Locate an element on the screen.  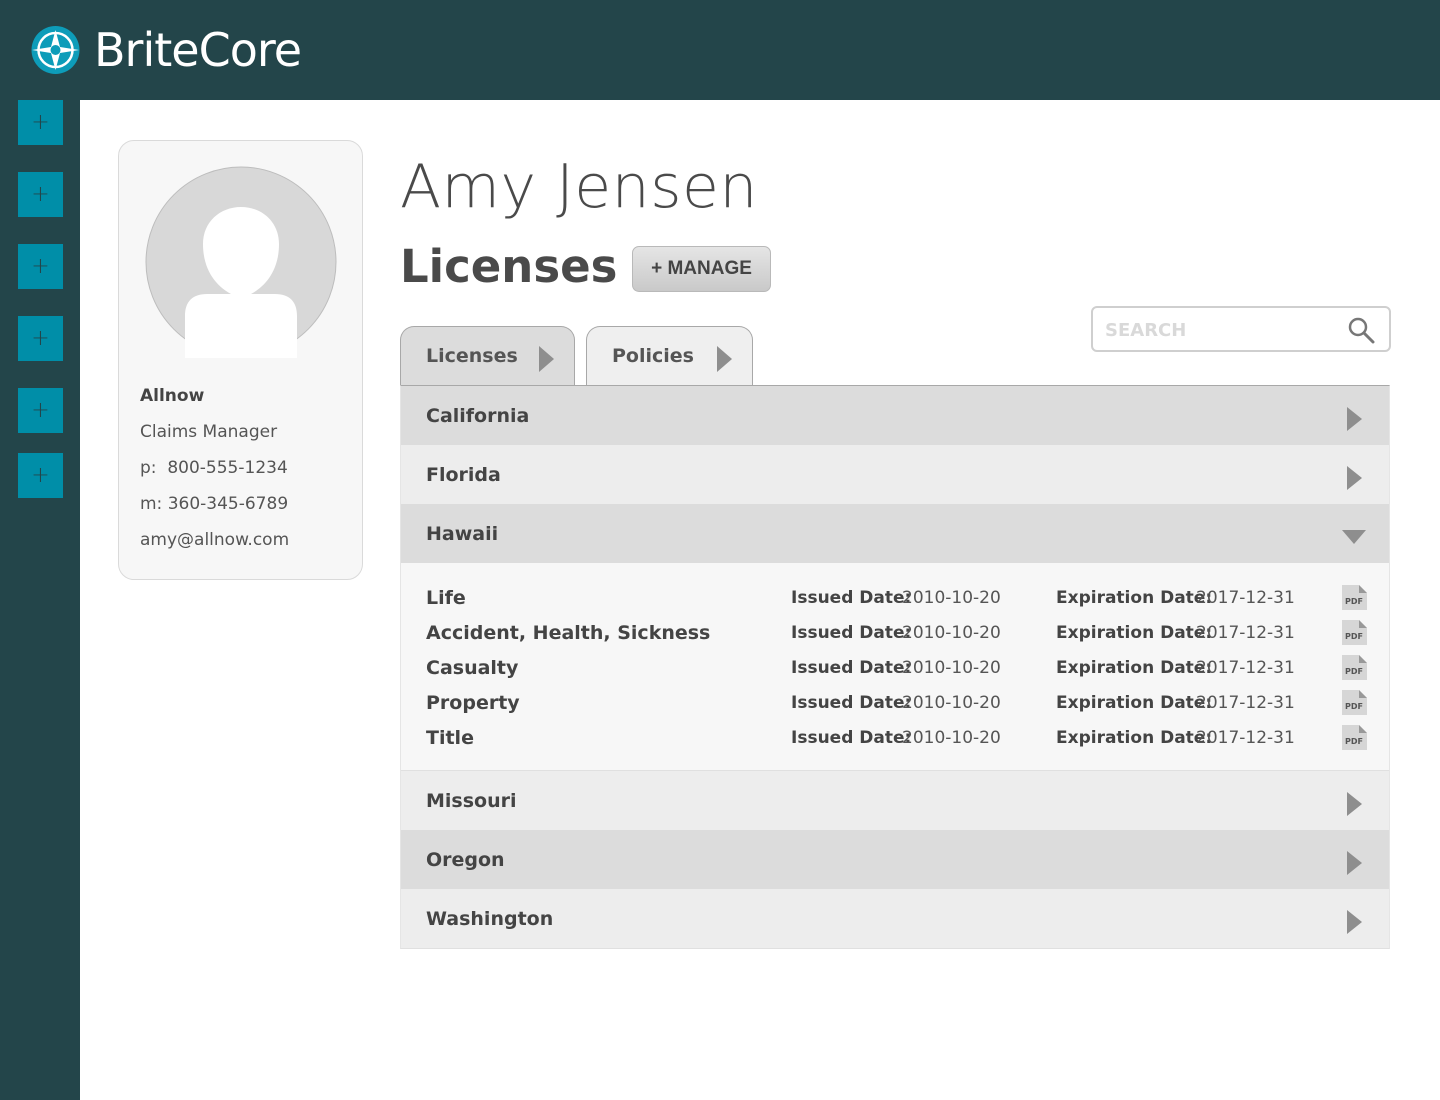
license-name: Life is located at coordinates (446, 598).